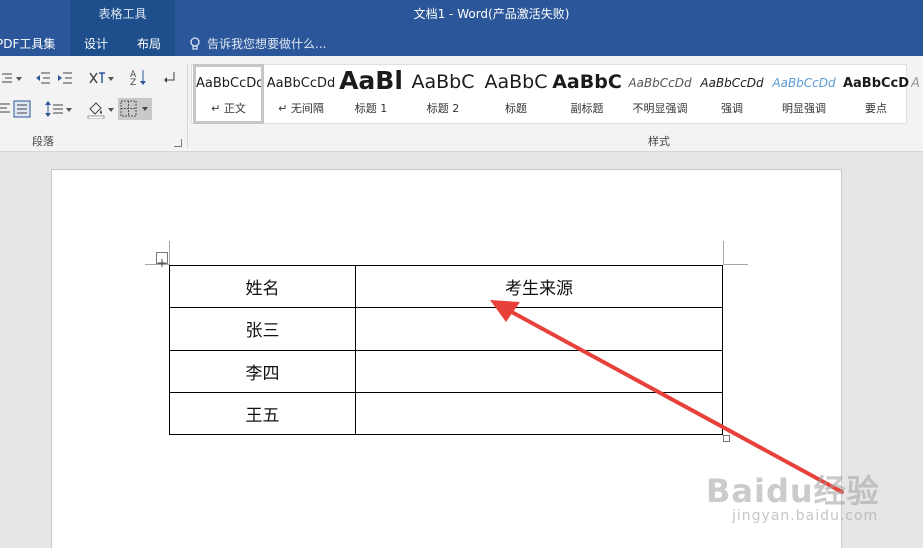 Image resolution: width=923 pixels, height=548 pixels. Describe the element at coordinates (732, 94) in the screenshot. I see `style-emphasis: AaBbCcDd 强调` at that location.